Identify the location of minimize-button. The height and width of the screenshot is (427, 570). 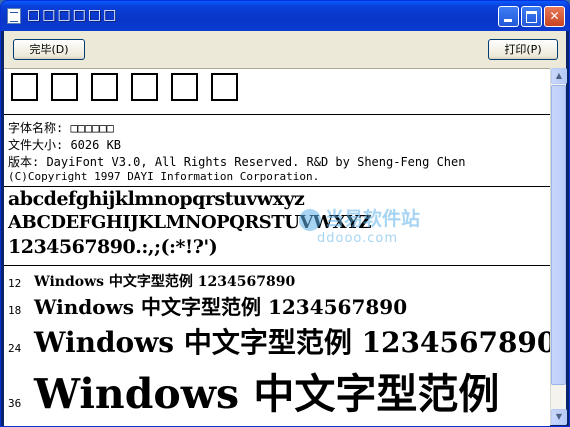
(508, 16).